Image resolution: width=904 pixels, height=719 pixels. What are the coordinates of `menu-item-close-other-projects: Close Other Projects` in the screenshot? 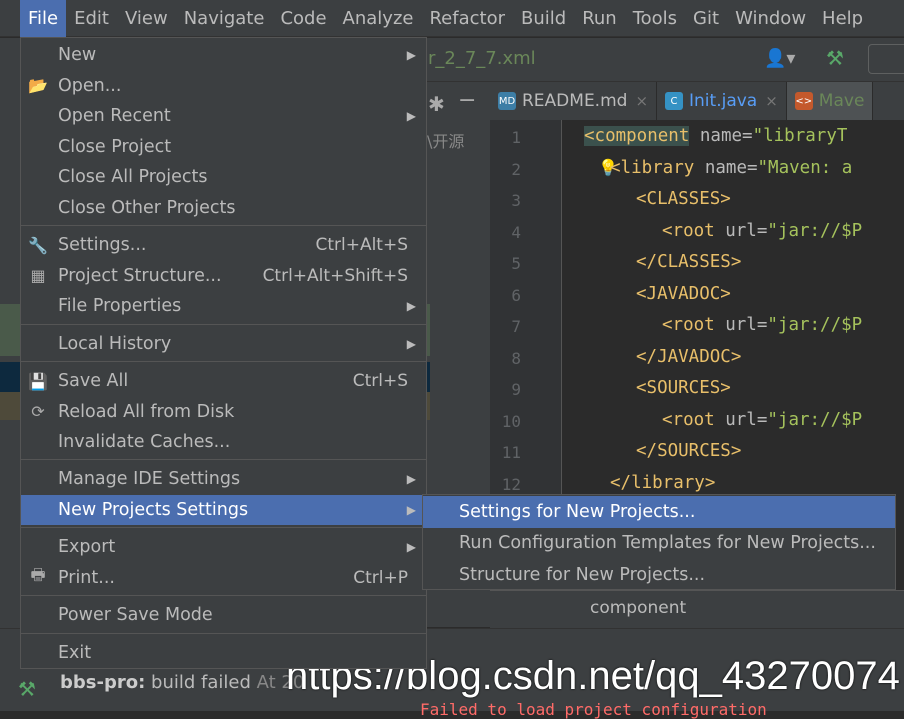 It's located at (223, 208).